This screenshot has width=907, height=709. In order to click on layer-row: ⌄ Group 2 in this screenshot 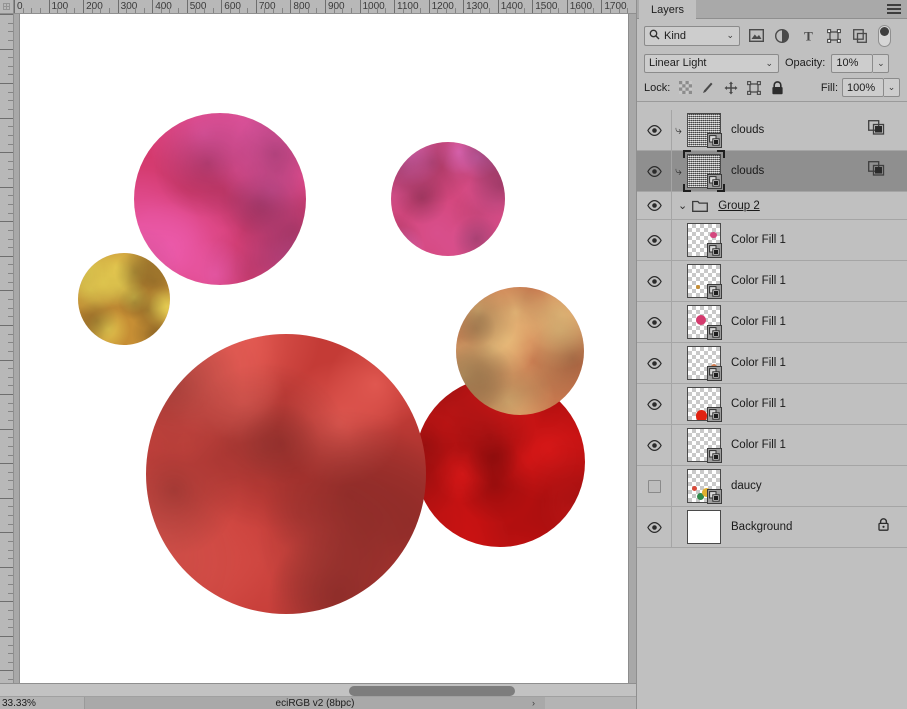, I will do `click(772, 206)`.